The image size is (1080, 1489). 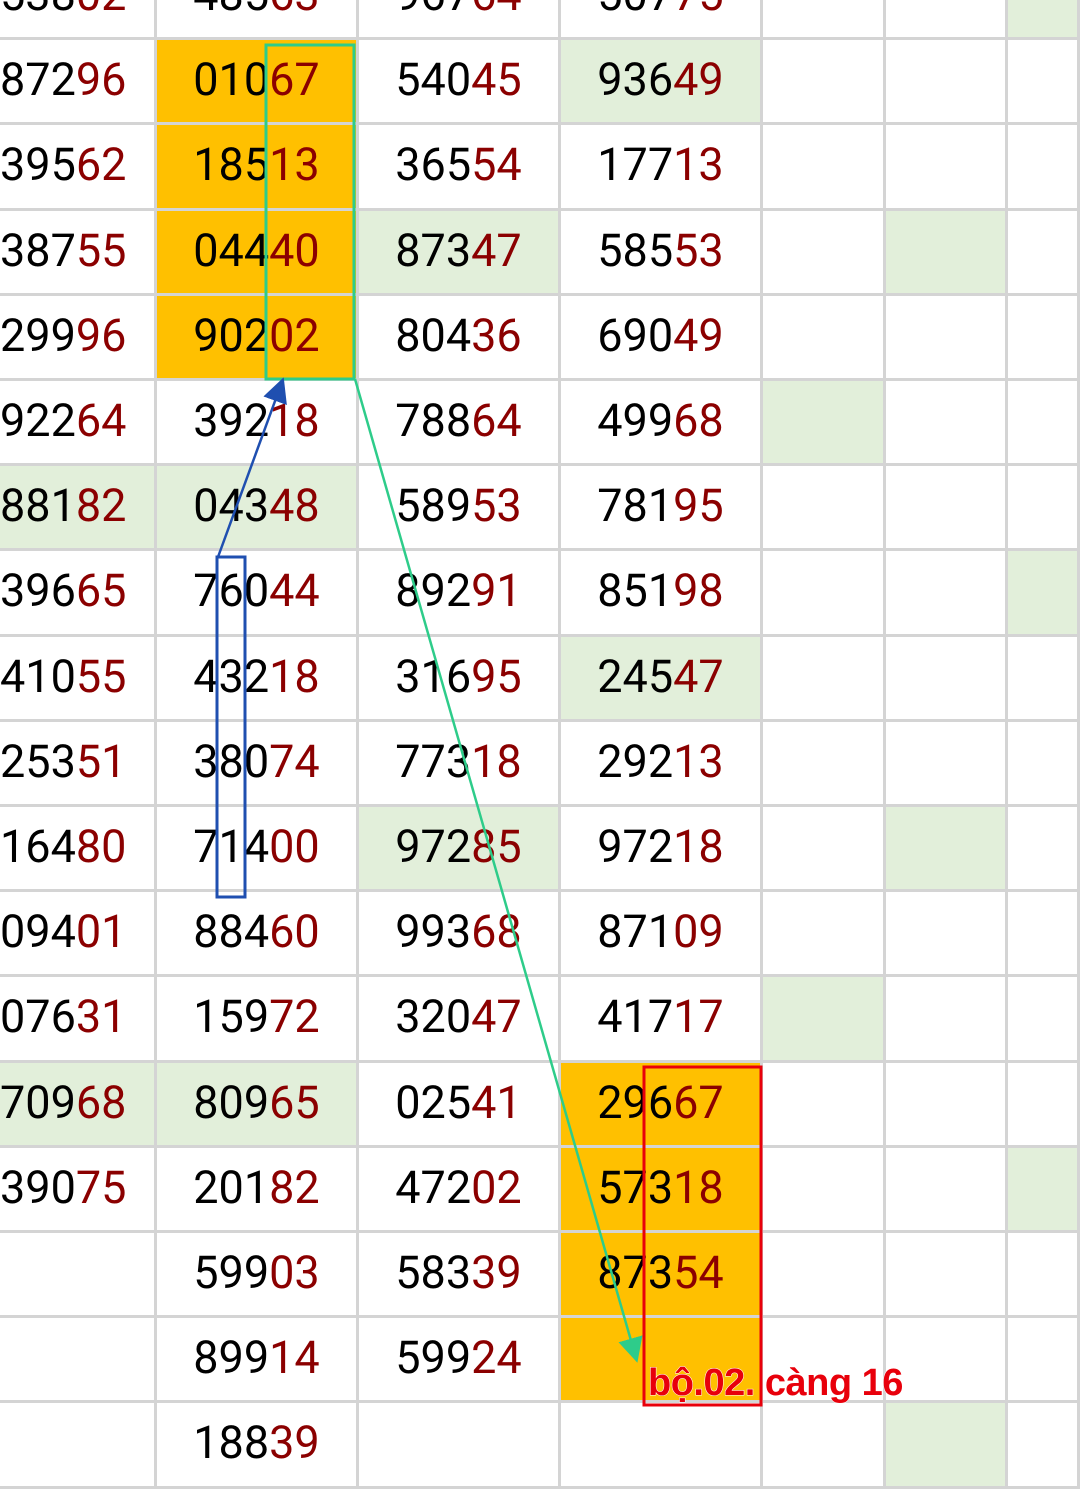 What do you see at coordinates (258, 338) in the screenshot?
I see `grid-cell: 90202` at bounding box center [258, 338].